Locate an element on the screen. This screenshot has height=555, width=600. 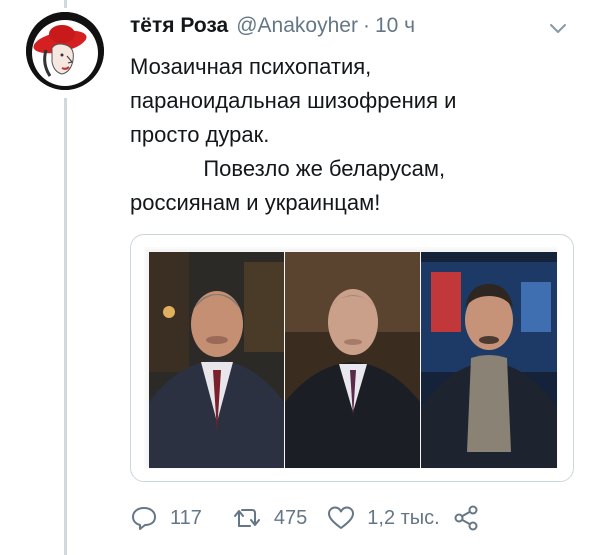
share-button is located at coordinates (466, 518).